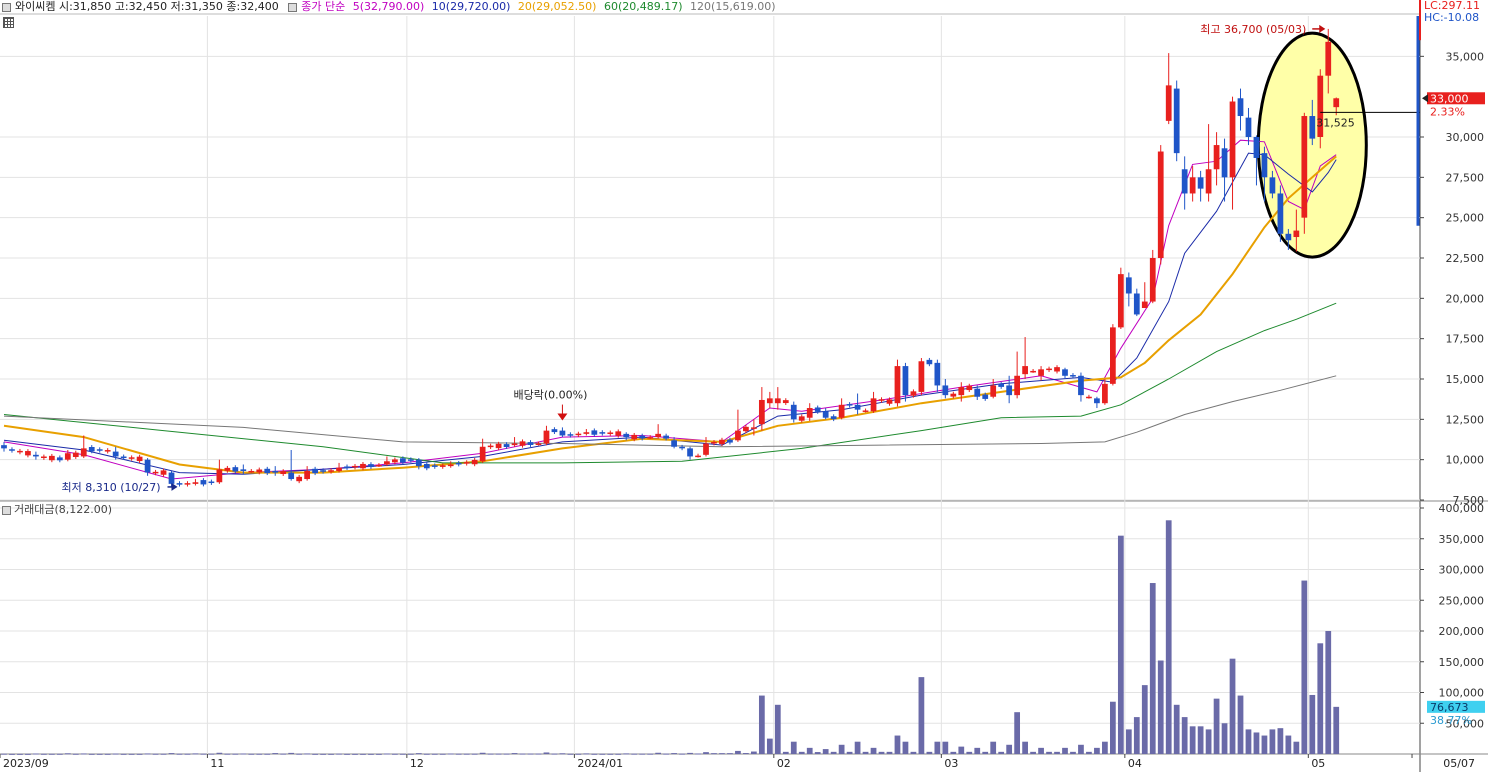 This screenshot has height=772, width=1488. Describe the element at coordinates (63, 509) in the screenshot. I see `volume-label-text: 거래대금(8,122.00)` at that location.